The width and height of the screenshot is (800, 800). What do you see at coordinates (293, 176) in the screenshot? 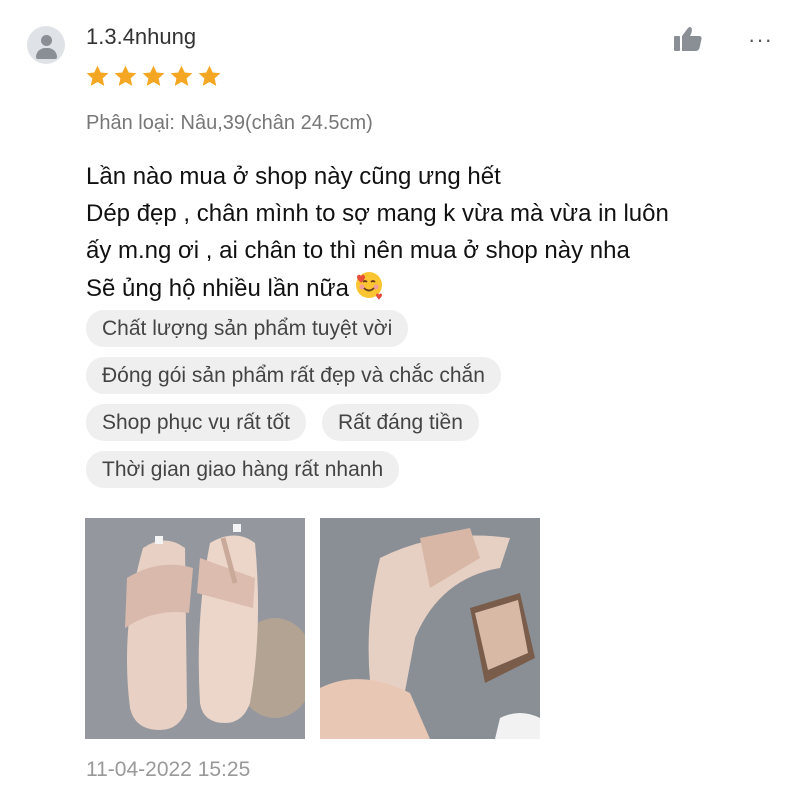
I see `comment-line: Lần nào mua ở shop này cũng ưng hết` at bounding box center [293, 176].